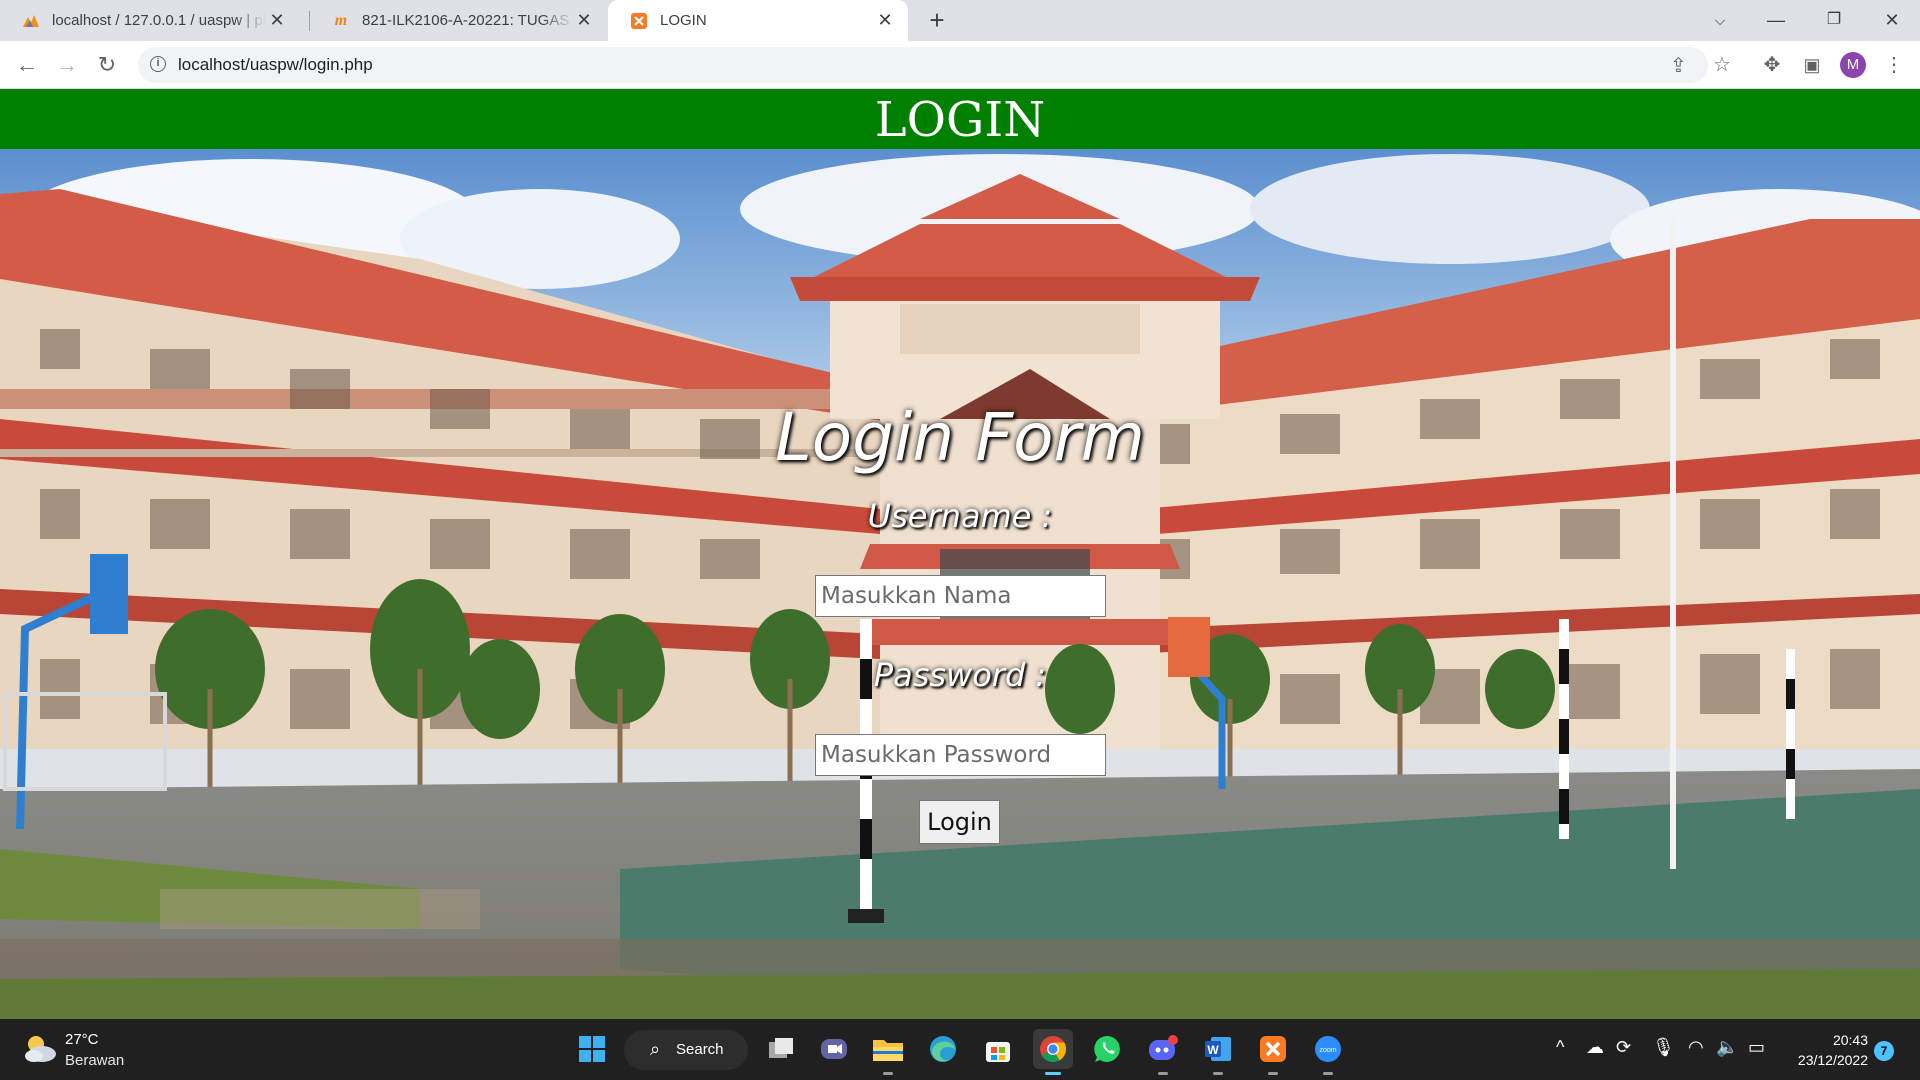  What do you see at coordinates (960, 516) in the screenshot?
I see `username-label: Username :` at bounding box center [960, 516].